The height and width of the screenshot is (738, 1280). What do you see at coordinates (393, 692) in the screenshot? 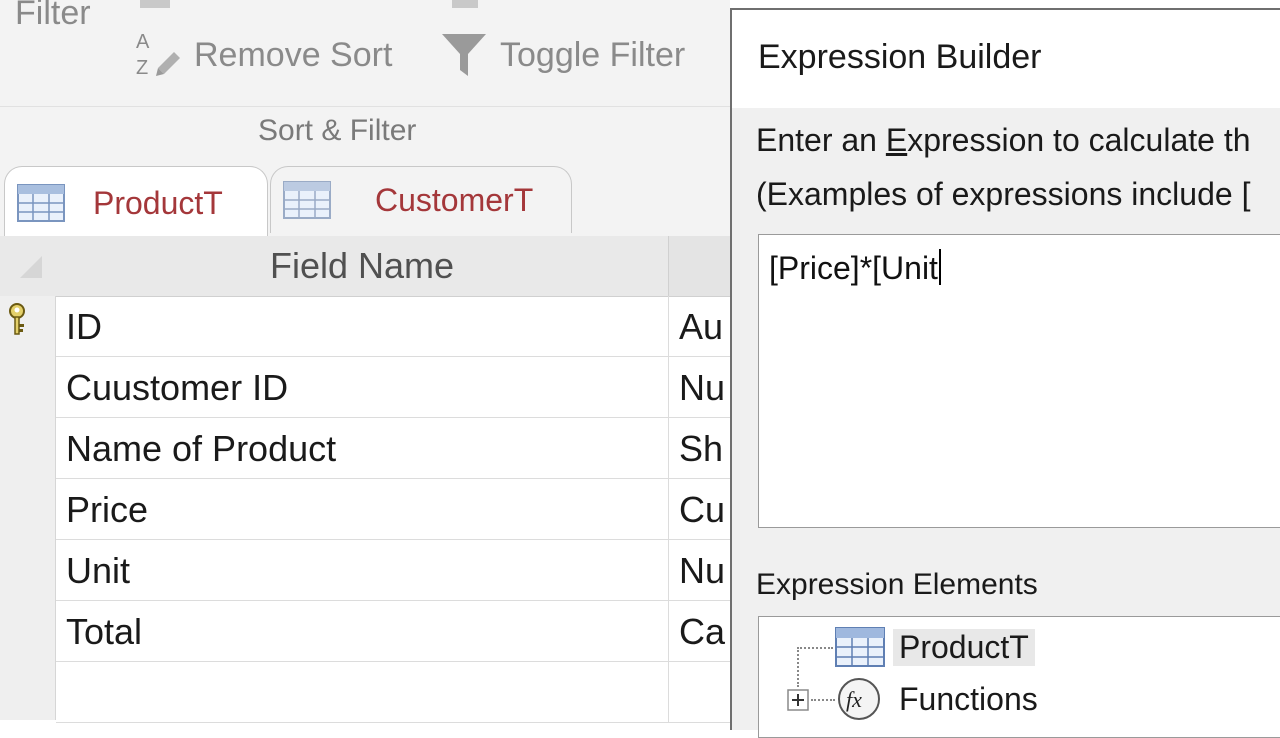
I see `table-row` at bounding box center [393, 692].